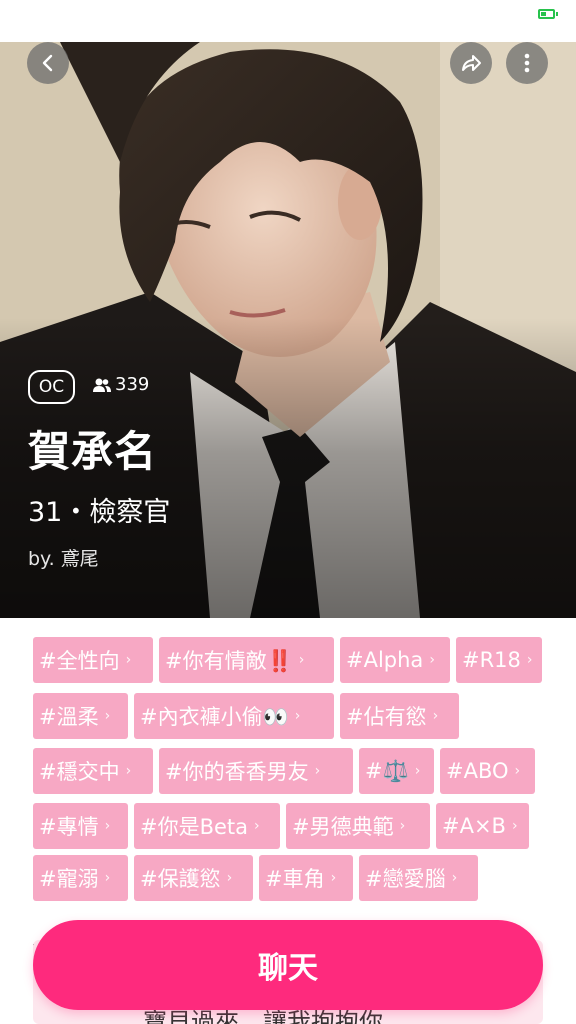 This screenshot has height=1024, width=576. What do you see at coordinates (477, 771) in the screenshot?
I see `tag-label: #ABO` at bounding box center [477, 771].